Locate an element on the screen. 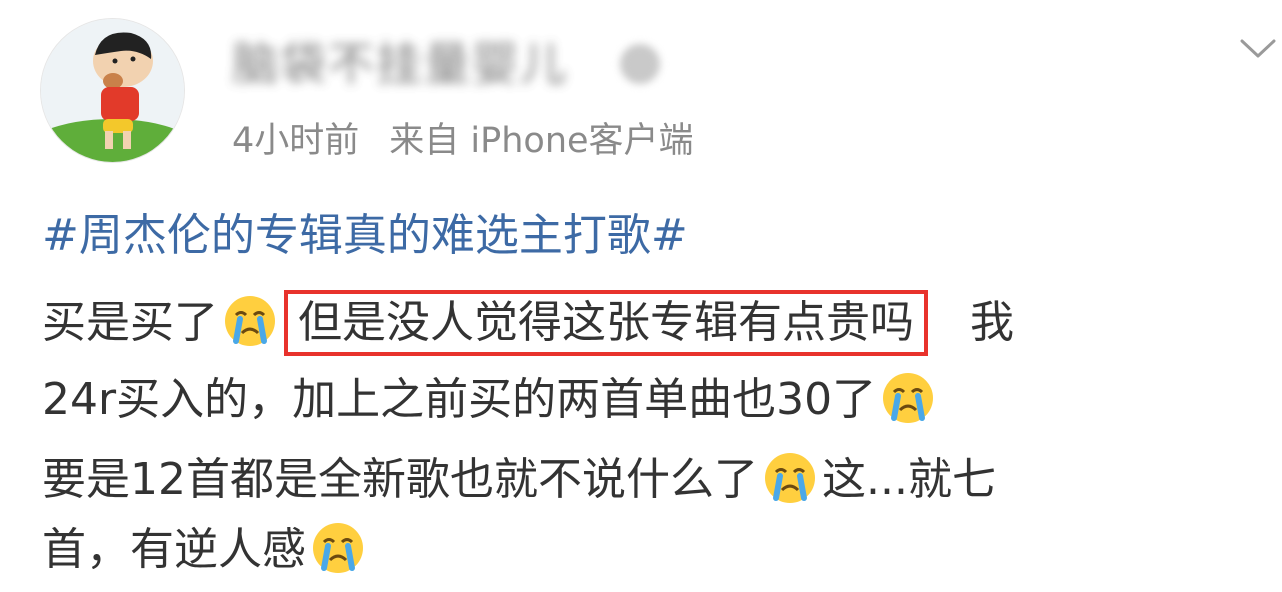 Image resolution: width=1282 pixels, height=592 pixels. post-body-line-2: 24r买入的，加上之前买的两首单曲也30了 is located at coordinates (491, 400).